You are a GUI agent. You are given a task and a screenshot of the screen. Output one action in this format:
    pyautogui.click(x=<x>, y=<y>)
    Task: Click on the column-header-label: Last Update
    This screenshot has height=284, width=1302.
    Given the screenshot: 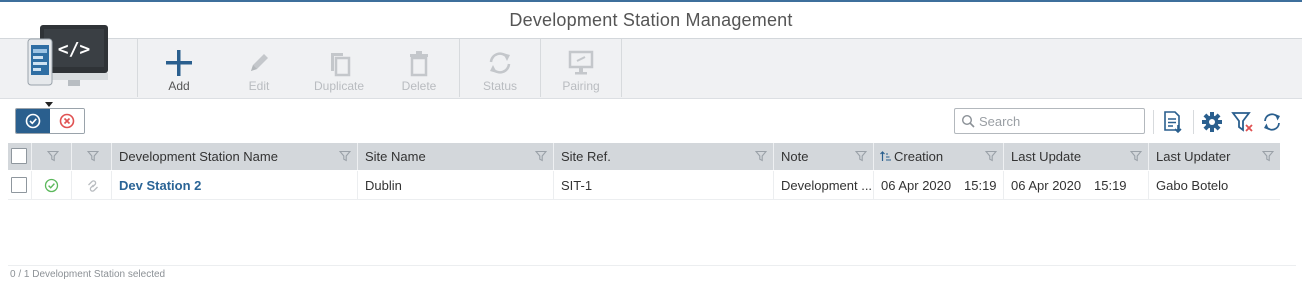 What is the action you would take?
    pyautogui.click(x=1046, y=156)
    